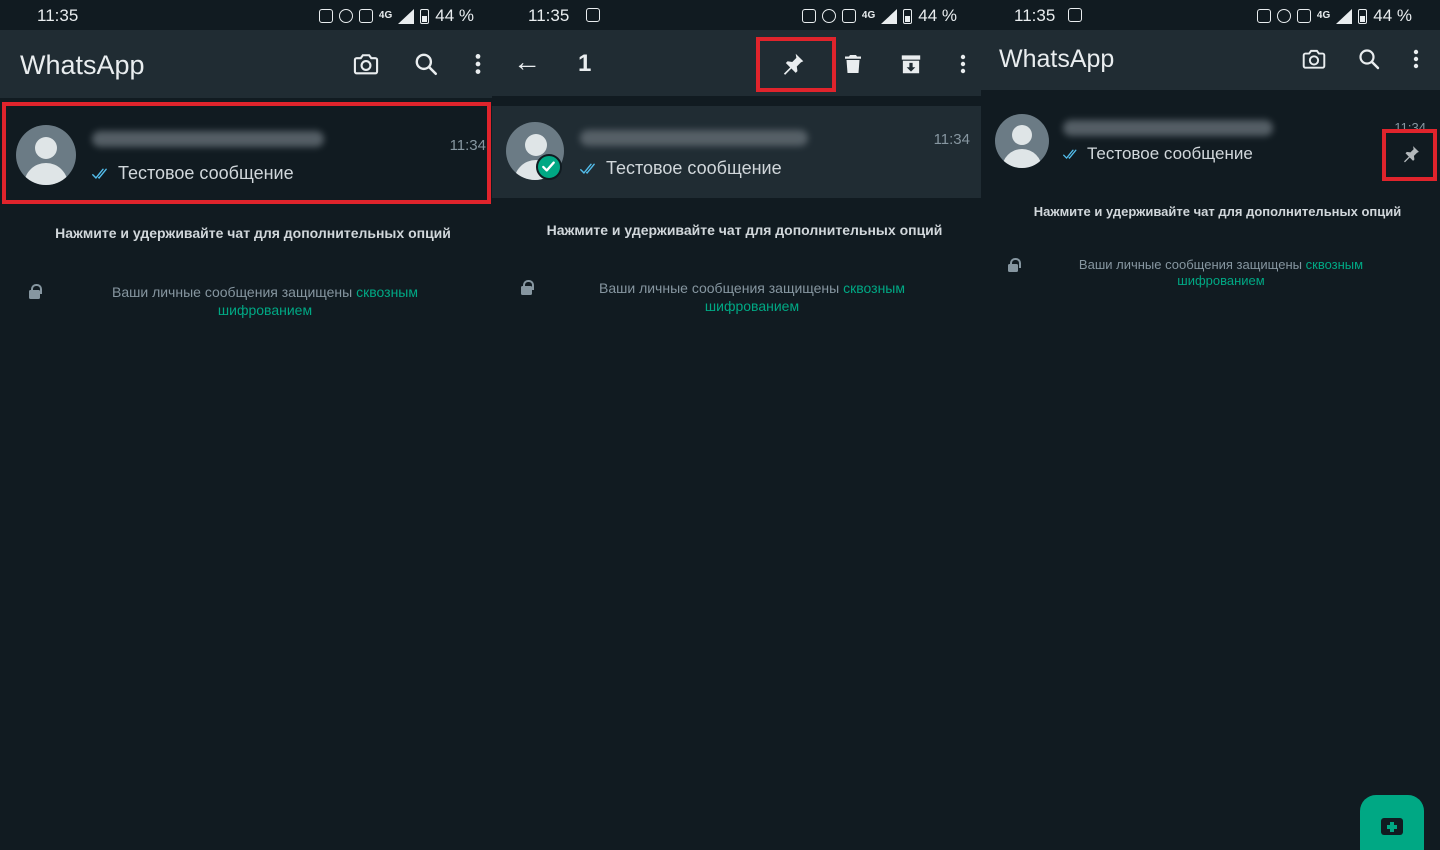 This screenshot has height=850, width=1440. Describe the element at coordinates (1210, 140) in the screenshot. I see `chat-row-pinned: 11:34 Тестовое сообщение` at that location.